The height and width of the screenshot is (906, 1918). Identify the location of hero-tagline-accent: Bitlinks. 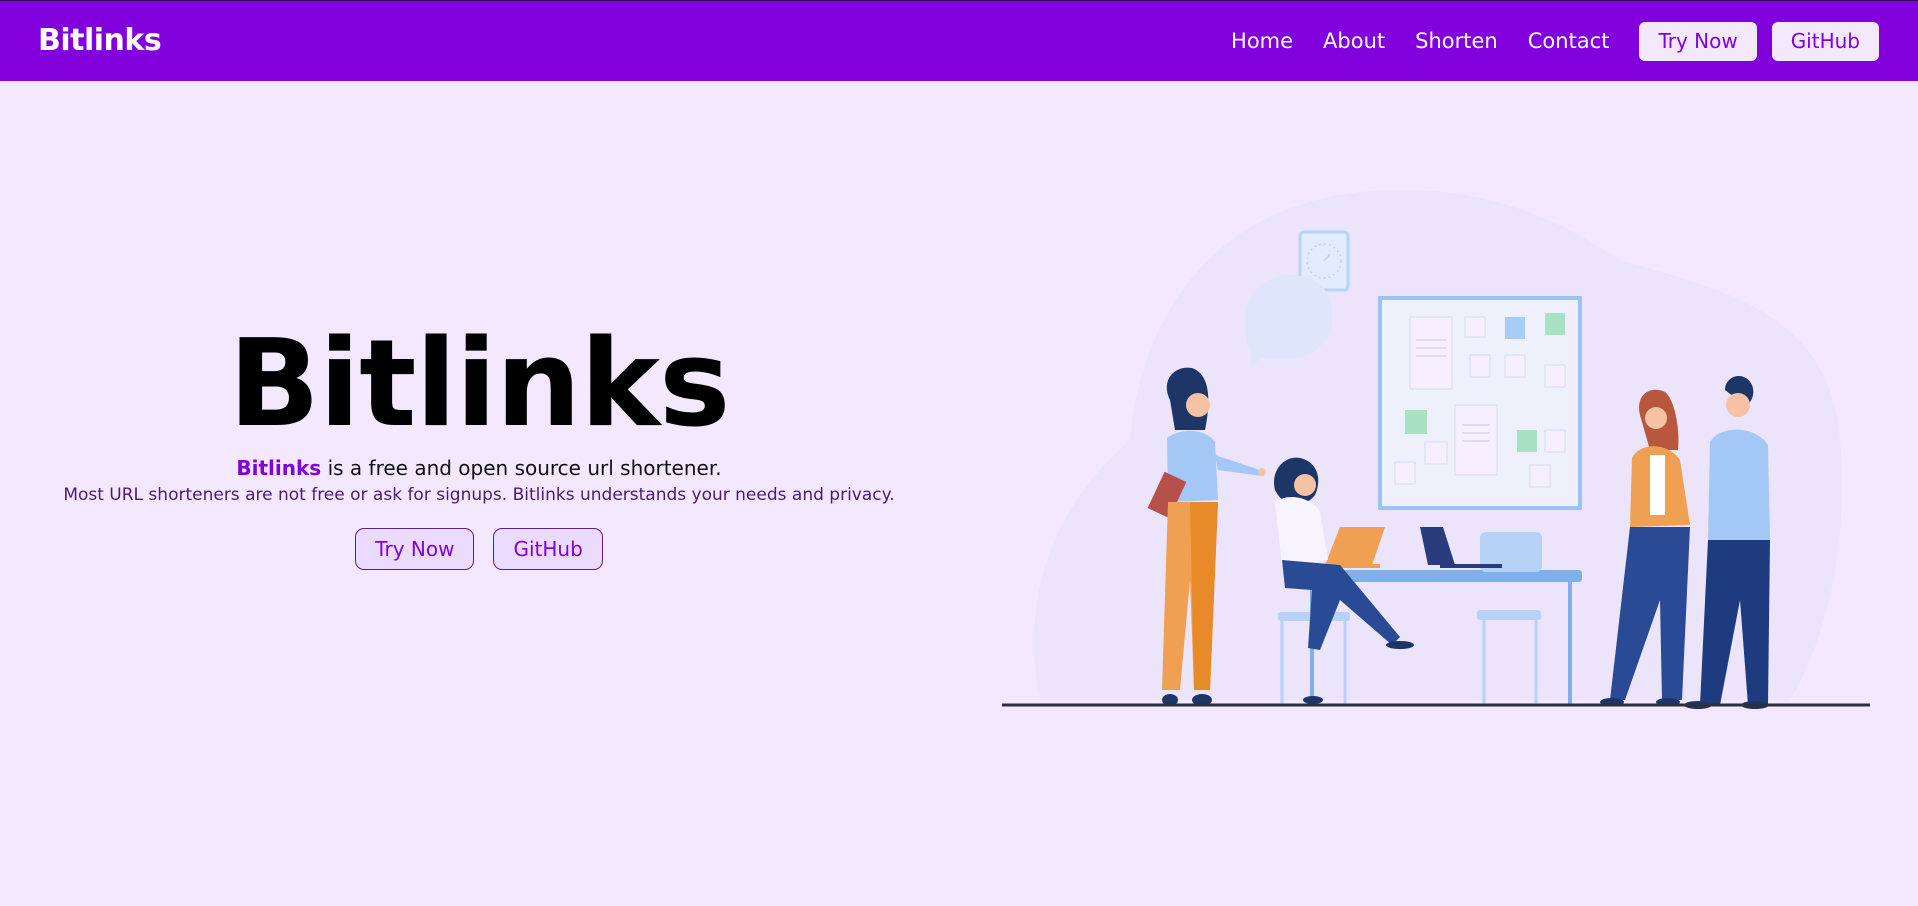
(279, 468).